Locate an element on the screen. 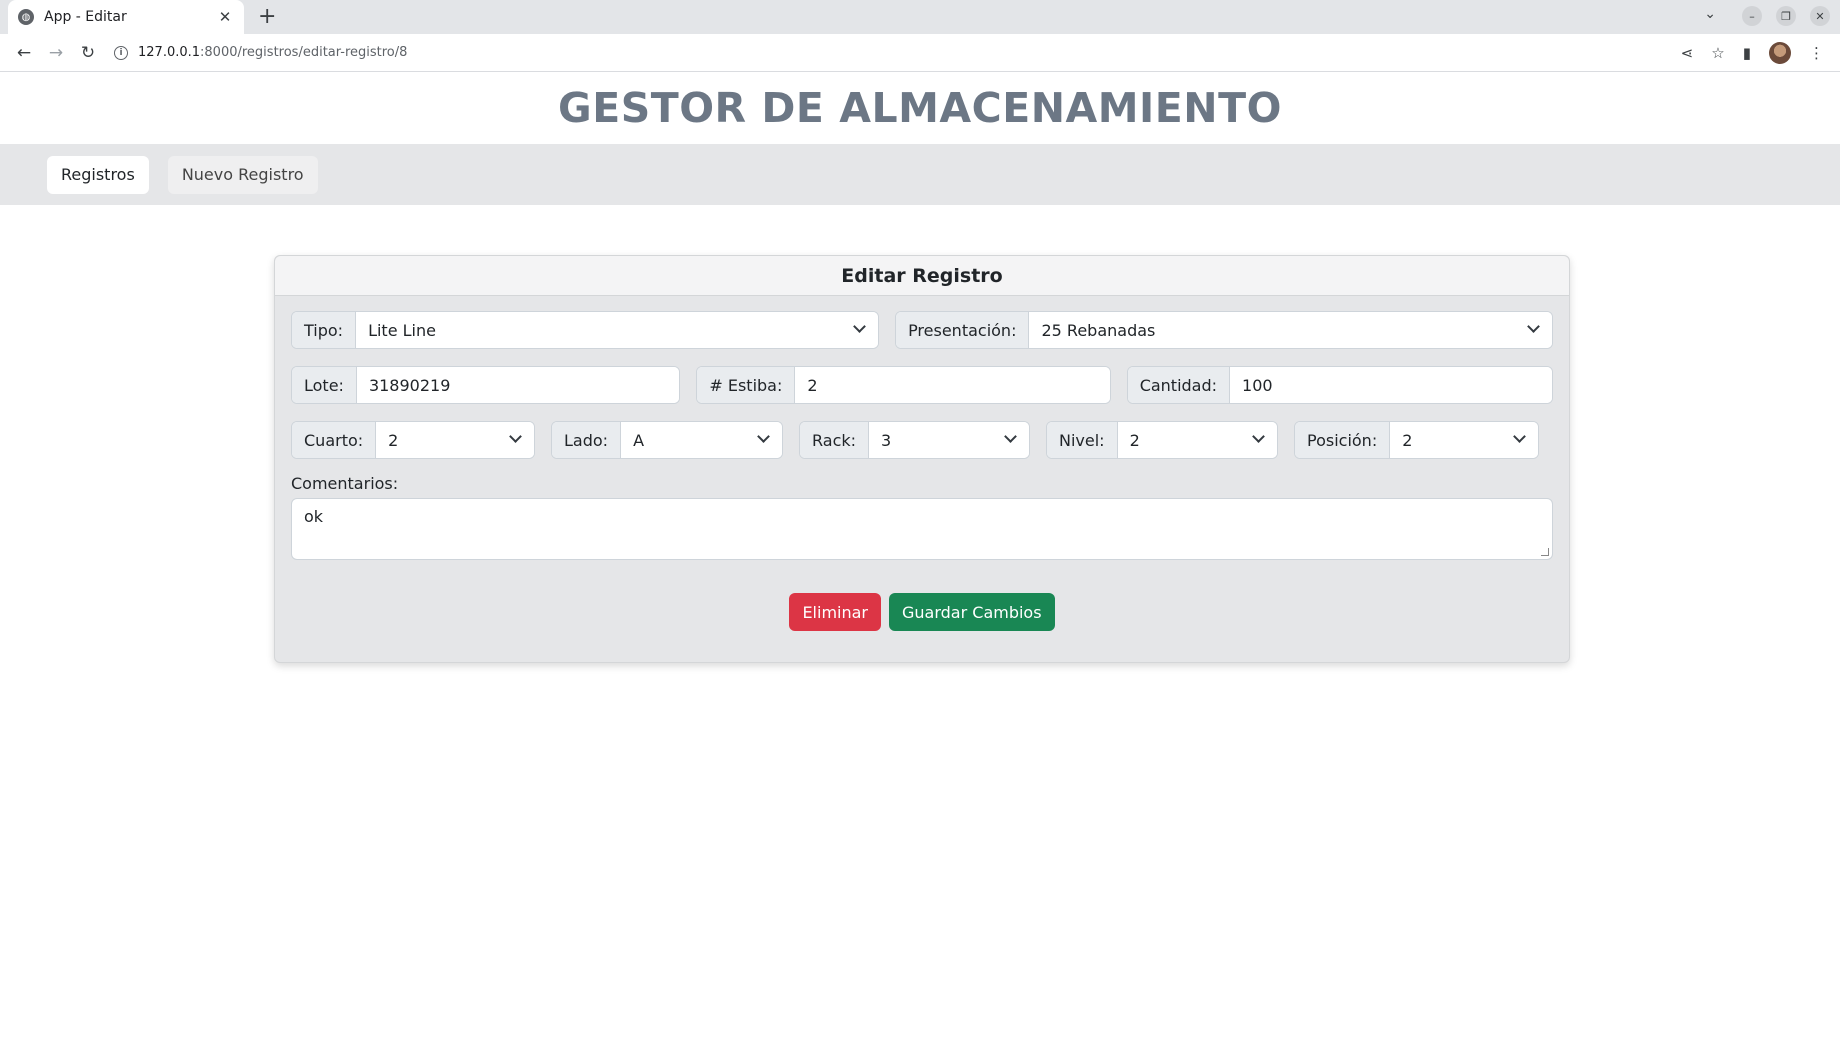 This screenshot has width=1840, height=1049. lote-label: Lote: is located at coordinates (324, 385).